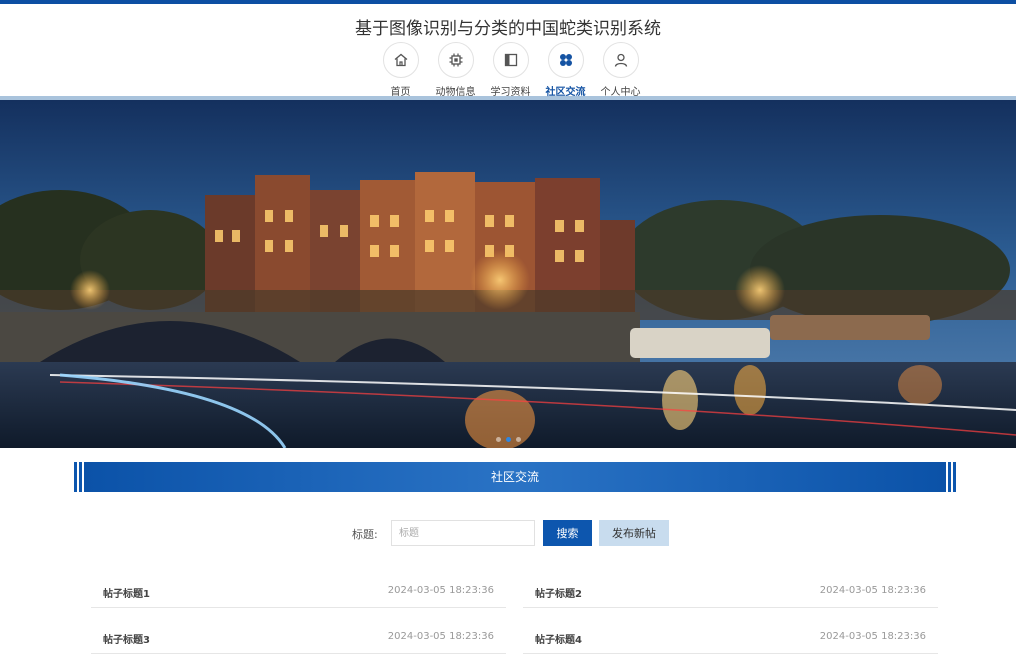 This screenshot has width=1016, height=666. Describe the element at coordinates (298, 637) in the screenshot. I see `post-item: 帖子标题3 2024-03-05 18:23:36` at that location.